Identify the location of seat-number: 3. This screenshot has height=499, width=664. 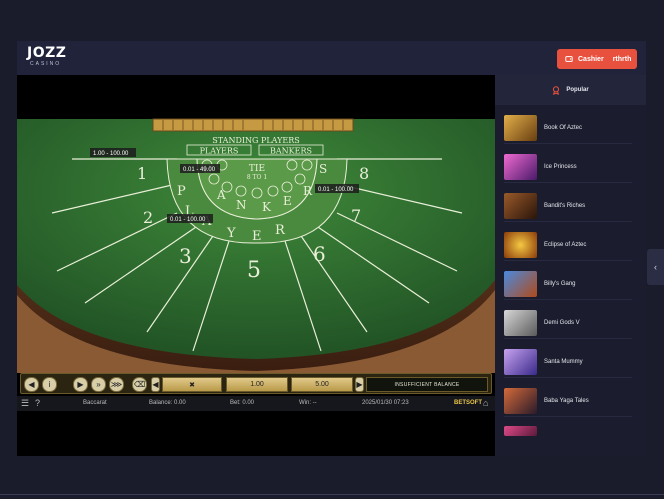
(185, 256).